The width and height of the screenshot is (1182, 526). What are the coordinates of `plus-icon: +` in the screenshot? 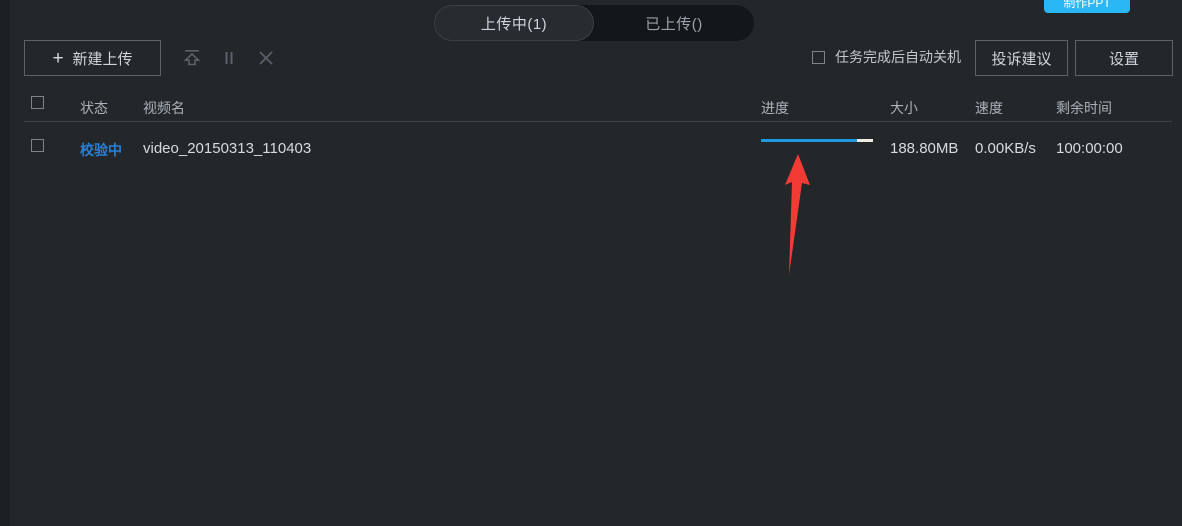 It's located at (58, 58).